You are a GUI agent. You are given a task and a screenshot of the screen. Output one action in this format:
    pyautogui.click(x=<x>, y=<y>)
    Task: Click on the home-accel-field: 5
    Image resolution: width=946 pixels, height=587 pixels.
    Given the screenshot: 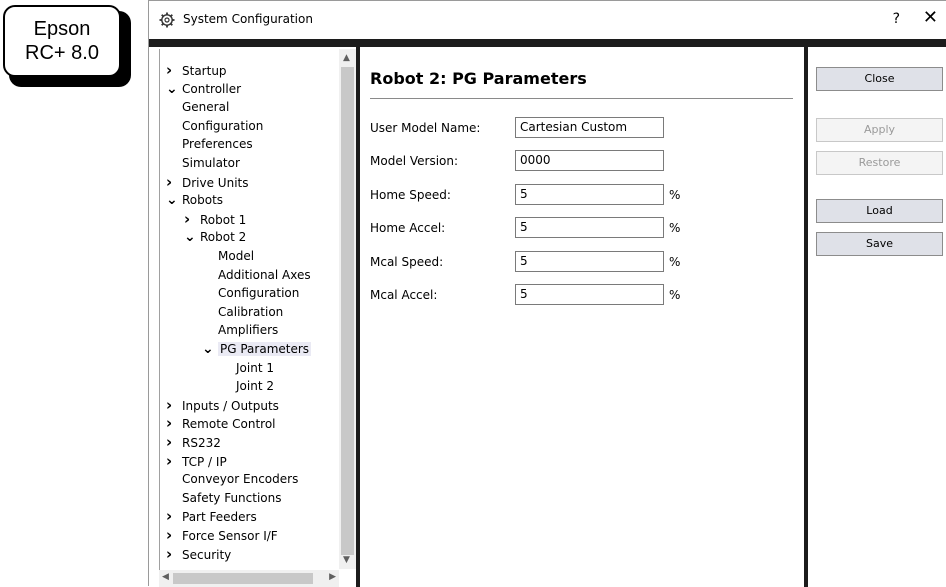 What is the action you would take?
    pyautogui.click(x=589, y=227)
    